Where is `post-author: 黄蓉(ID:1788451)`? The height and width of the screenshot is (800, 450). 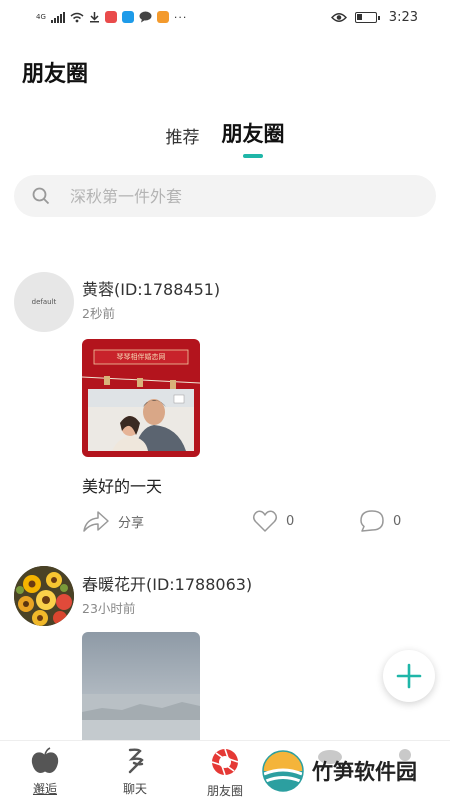
post-author: 黄蓉(ID:1788451) is located at coordinates (151, 288).